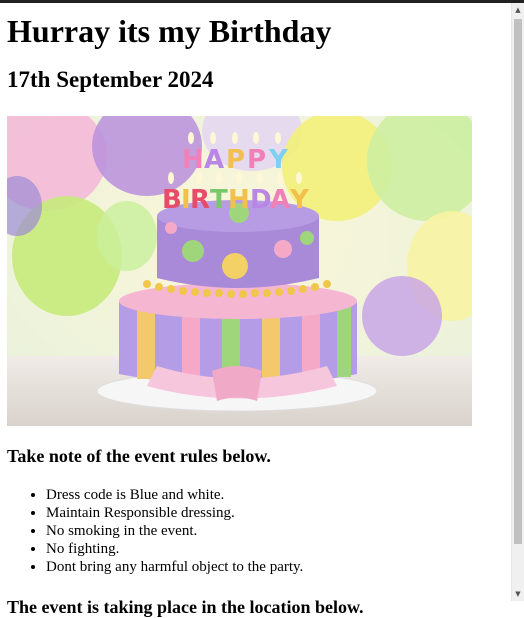  What do you see at coordinates (261, 200) in the screenshot?
I see `svg-text: D` at bounding box center [261, 200].